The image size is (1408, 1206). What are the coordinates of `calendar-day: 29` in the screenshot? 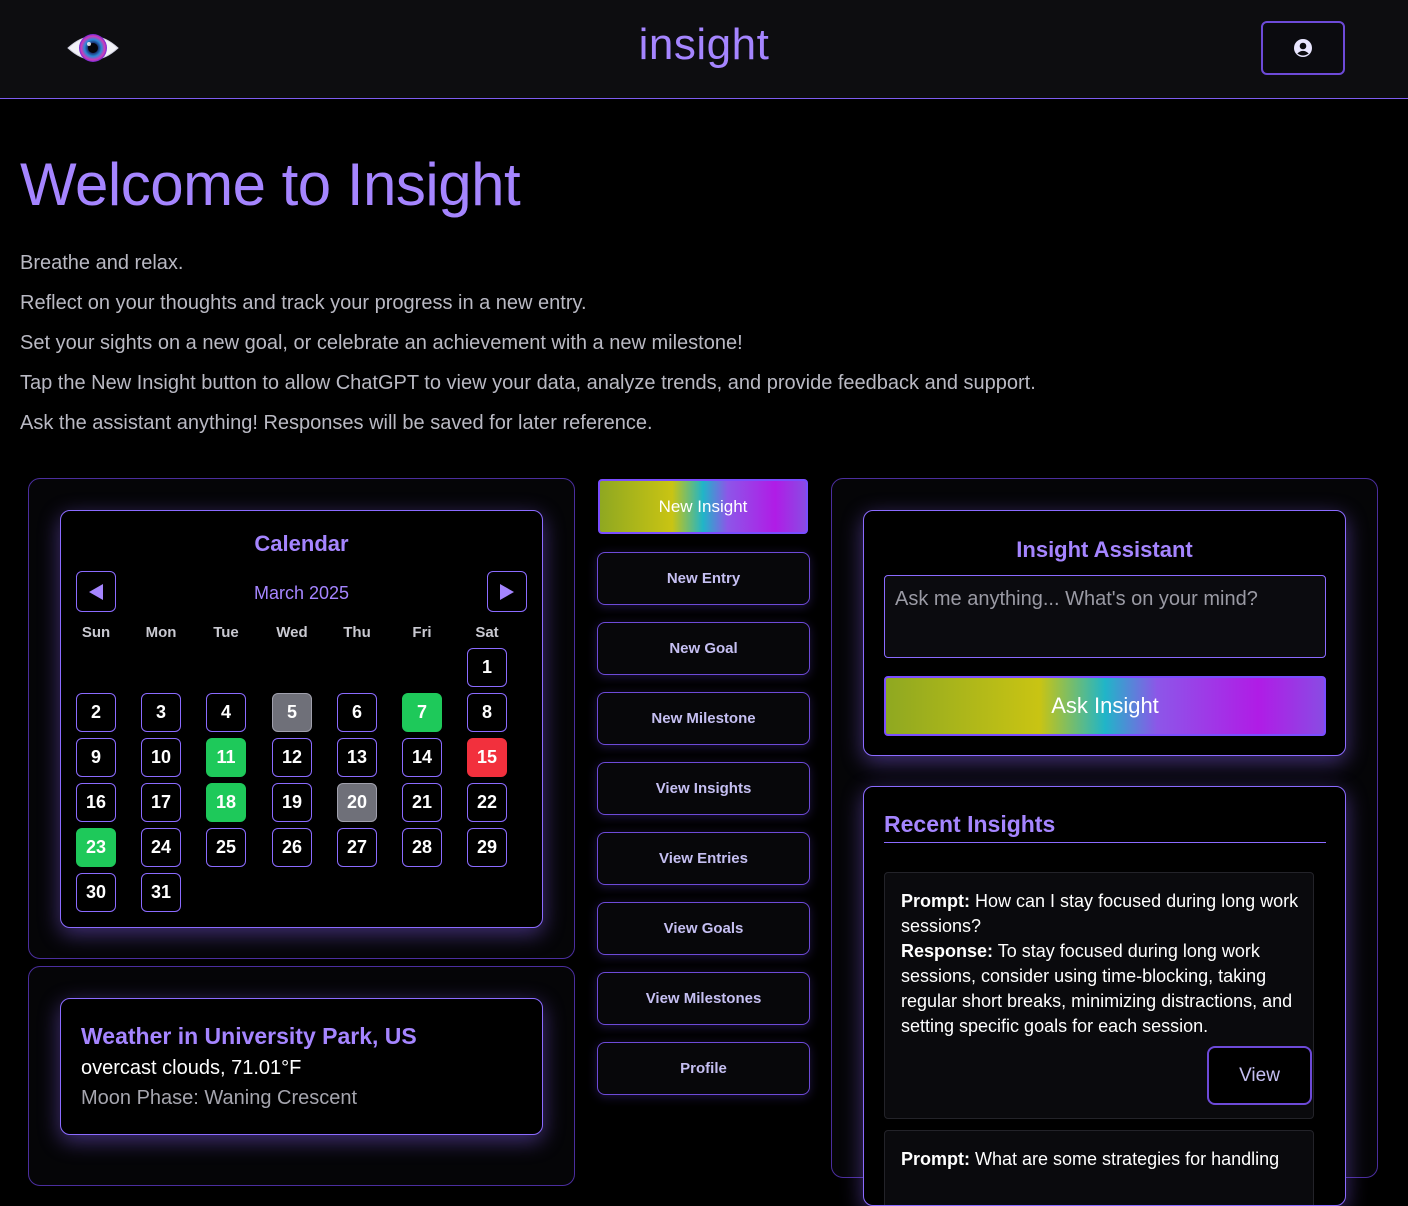 It's located at (487, 847).